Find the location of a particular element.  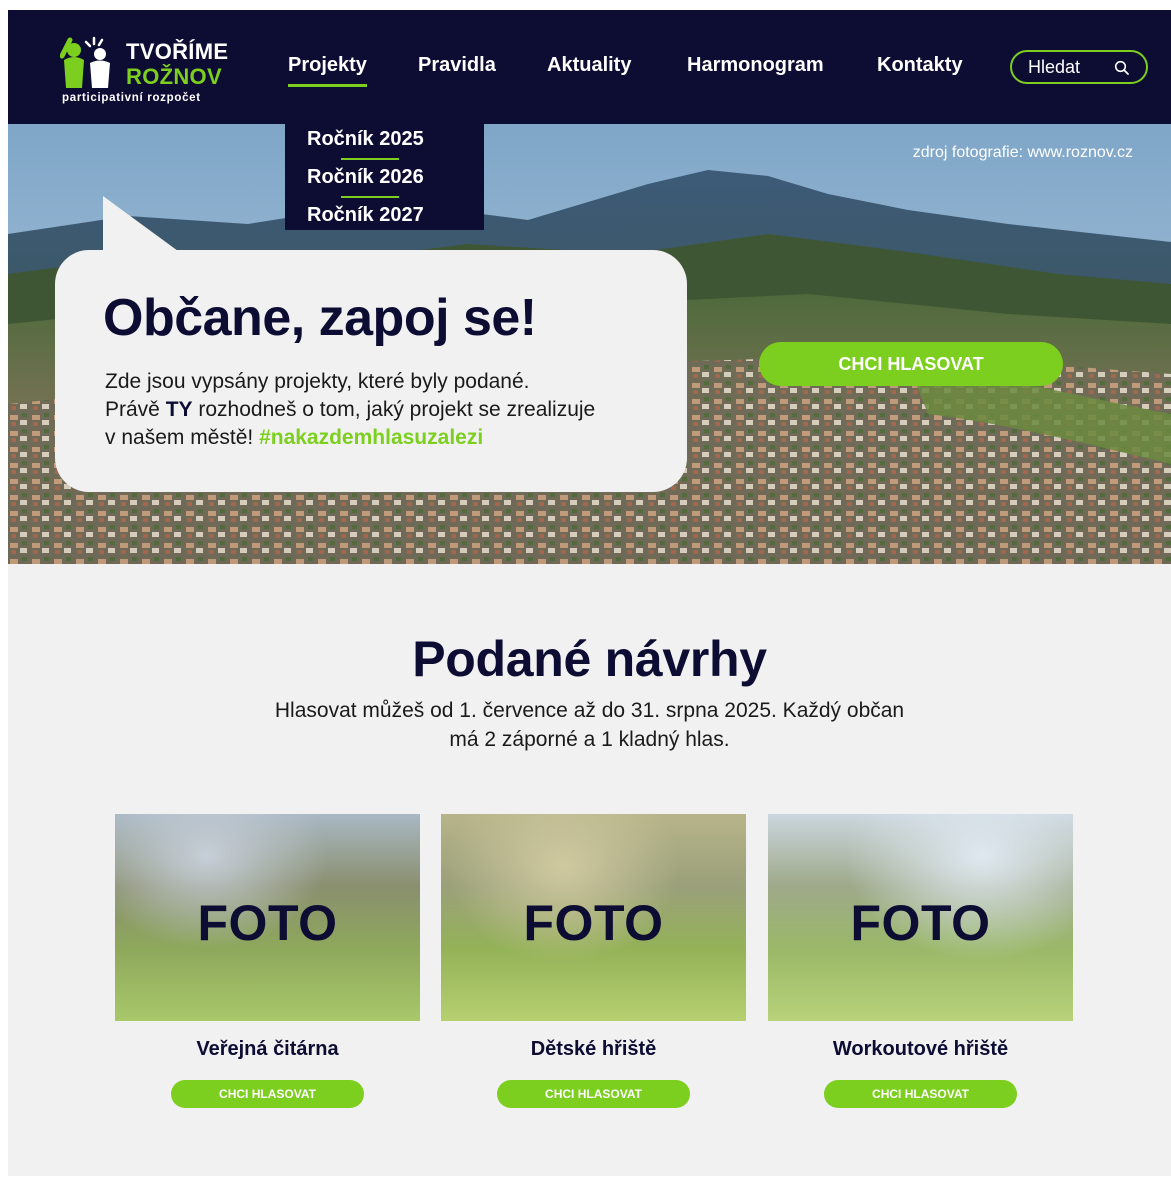

nav-item-aktuality: Aktuality is located at coordinates (589, 65).